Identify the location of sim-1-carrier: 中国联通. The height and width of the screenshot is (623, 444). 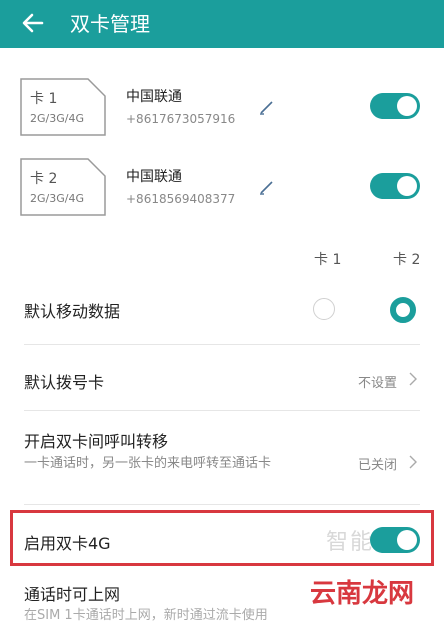
(154, 97).